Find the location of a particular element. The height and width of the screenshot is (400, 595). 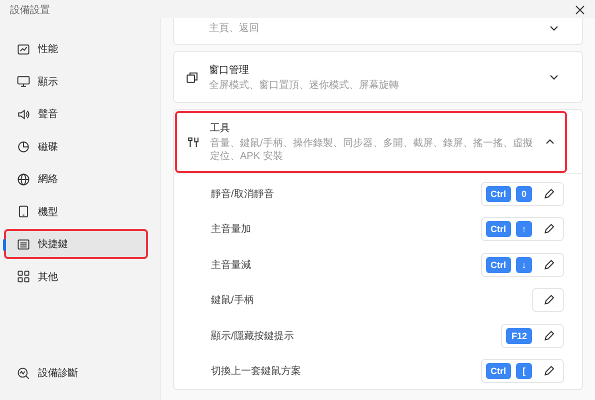

monitor-icon is located at coordinates (23, 81).